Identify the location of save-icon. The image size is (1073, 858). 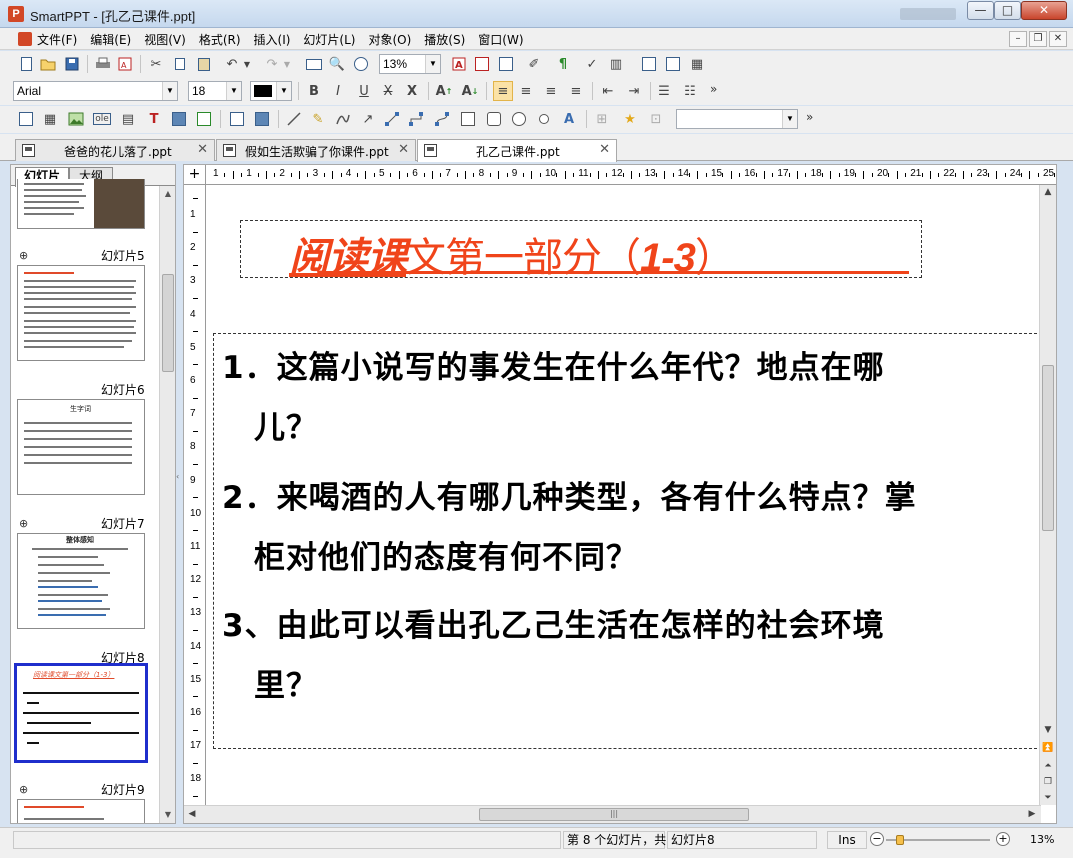
(72, 64).